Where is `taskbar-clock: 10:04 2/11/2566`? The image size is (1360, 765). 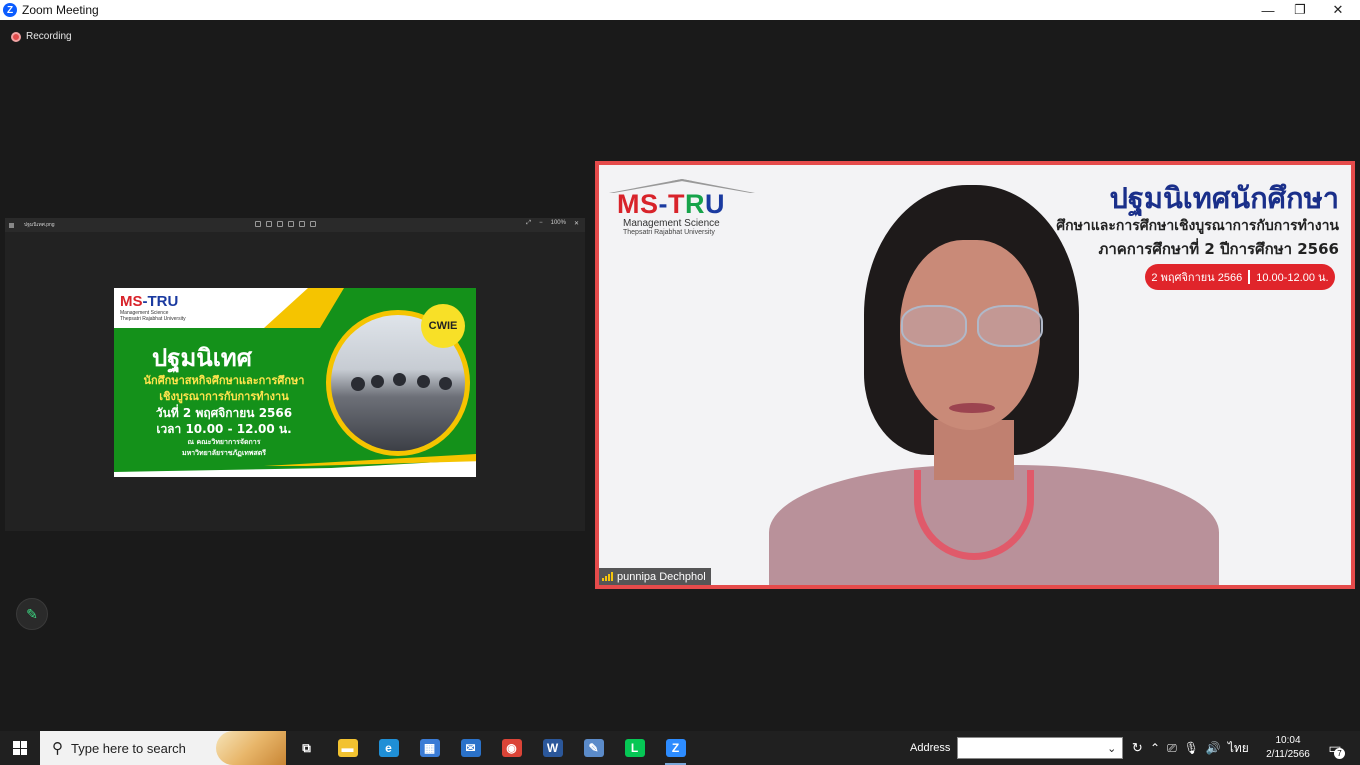 taskbar-clock: 10:04 2/11/2566 is located at coordinates (1288, 748).